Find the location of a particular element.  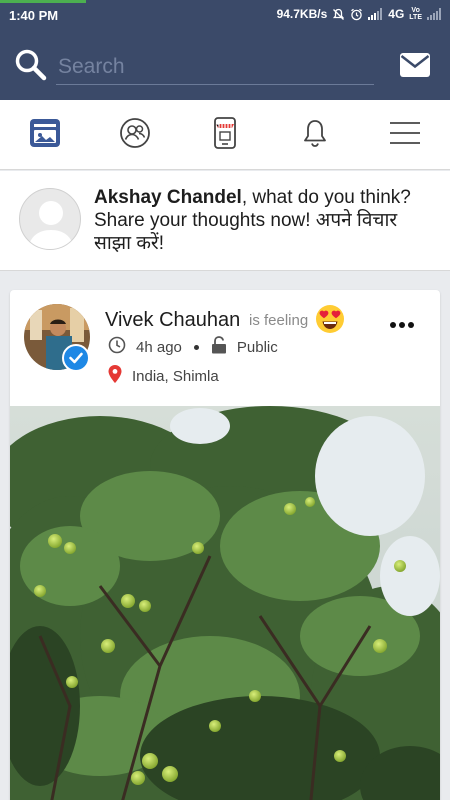

news-feed-icon is located at coordinates (45, 135).